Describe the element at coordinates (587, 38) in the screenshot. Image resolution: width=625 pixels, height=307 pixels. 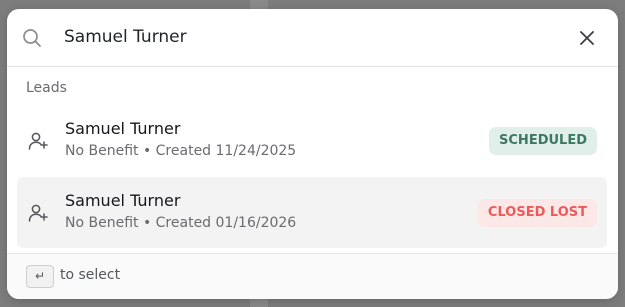
I see `close-icon` at that location.